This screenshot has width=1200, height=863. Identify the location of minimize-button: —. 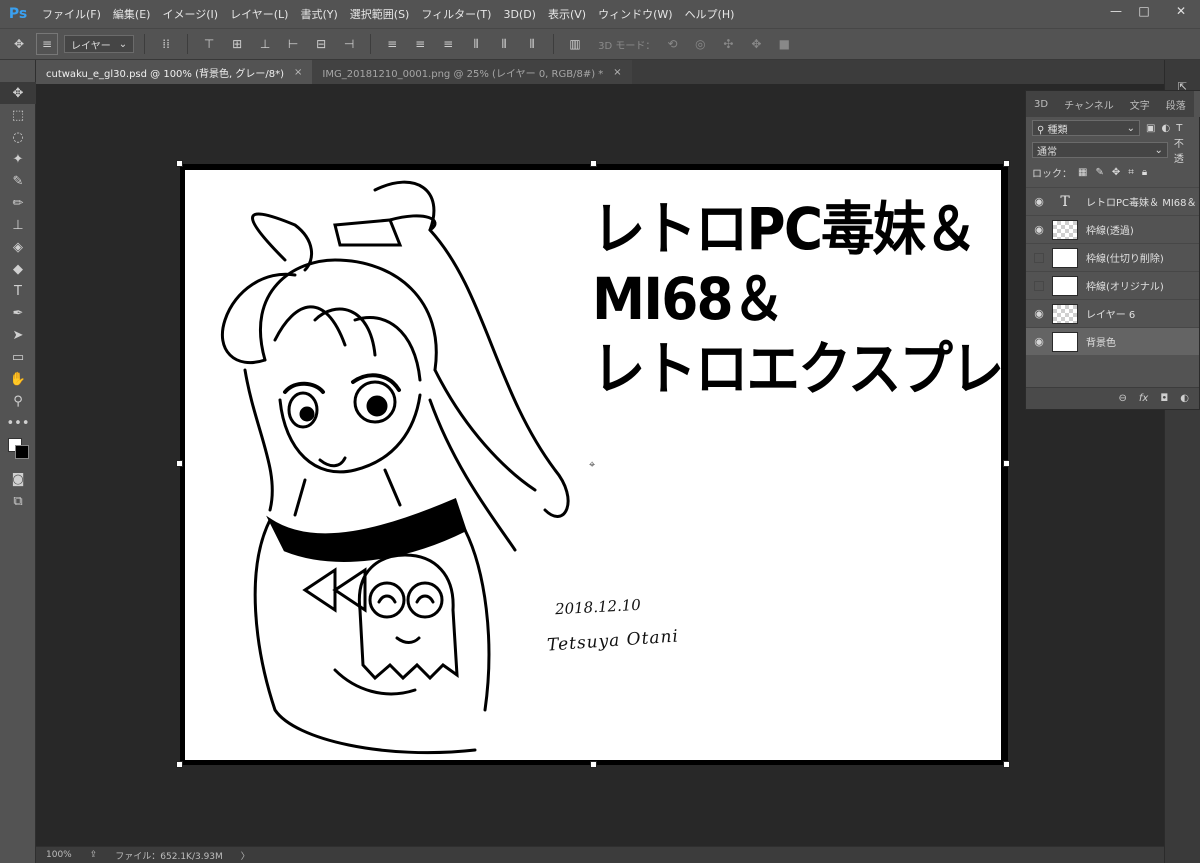
(1116, 11).